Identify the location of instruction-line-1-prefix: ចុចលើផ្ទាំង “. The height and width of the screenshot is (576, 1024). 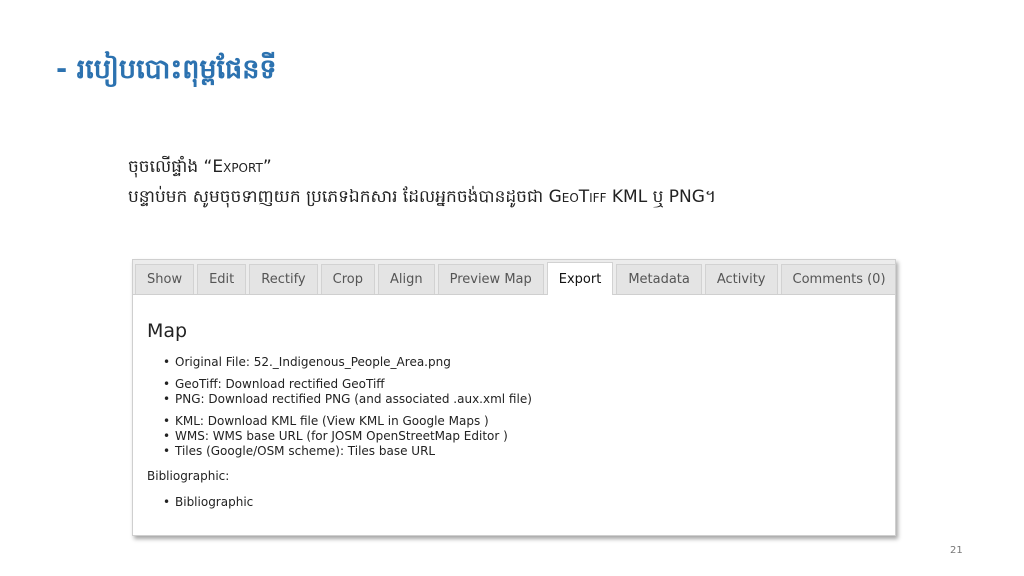
(170, 167).